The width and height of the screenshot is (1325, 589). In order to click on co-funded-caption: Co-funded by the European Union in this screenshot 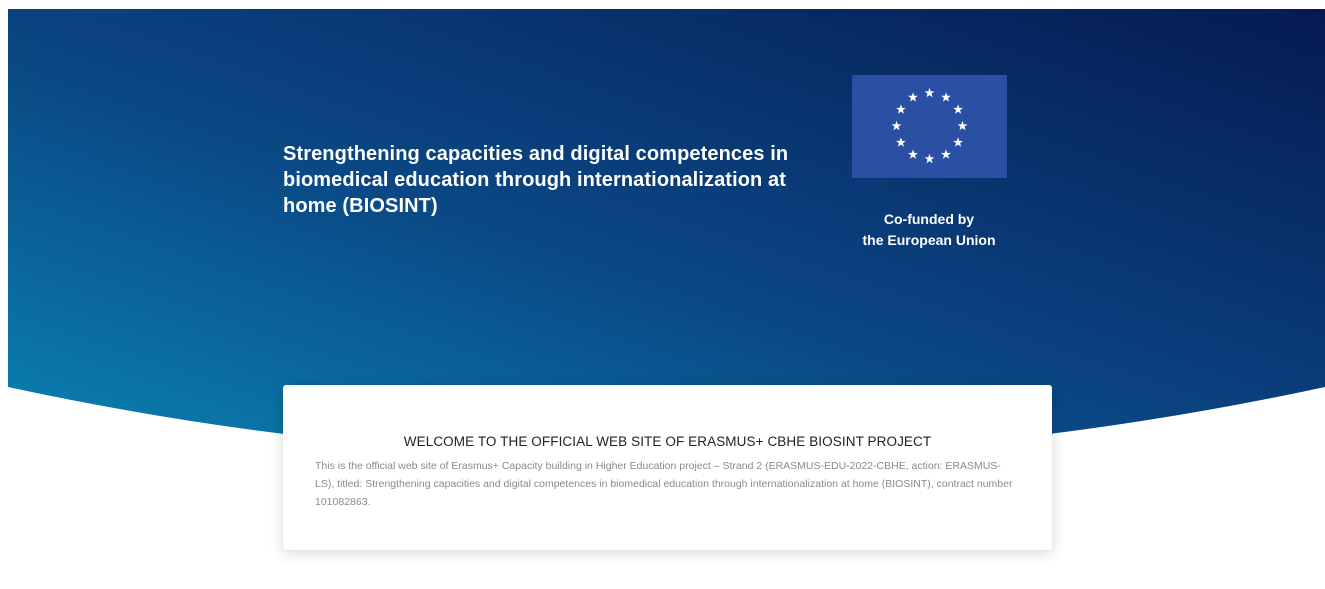, I will do `click(929, 230)`.